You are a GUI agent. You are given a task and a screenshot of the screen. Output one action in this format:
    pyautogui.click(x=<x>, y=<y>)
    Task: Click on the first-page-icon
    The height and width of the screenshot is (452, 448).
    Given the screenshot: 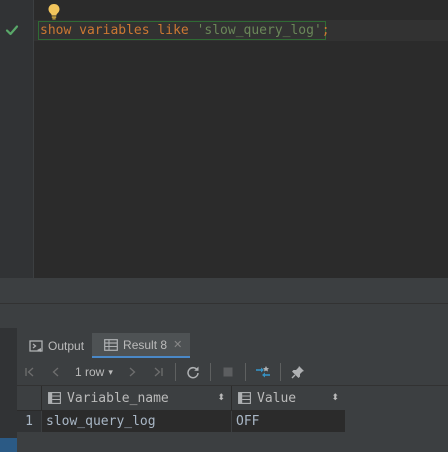 What is the action you would take?
    pyautogui.click(x=30, y=372)
    